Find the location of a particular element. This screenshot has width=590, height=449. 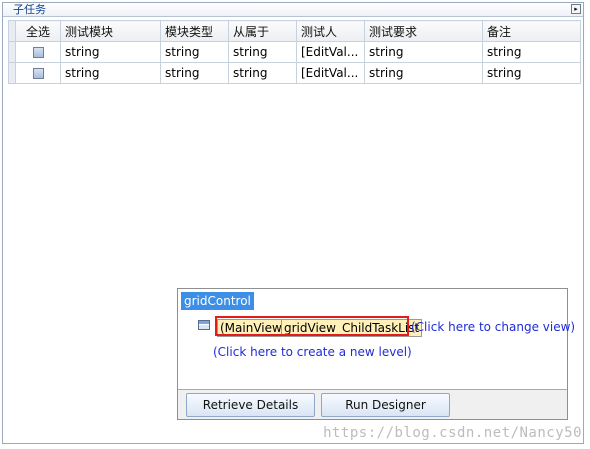

groupbox-title: 子任务 is located at coordinates (29, 9).